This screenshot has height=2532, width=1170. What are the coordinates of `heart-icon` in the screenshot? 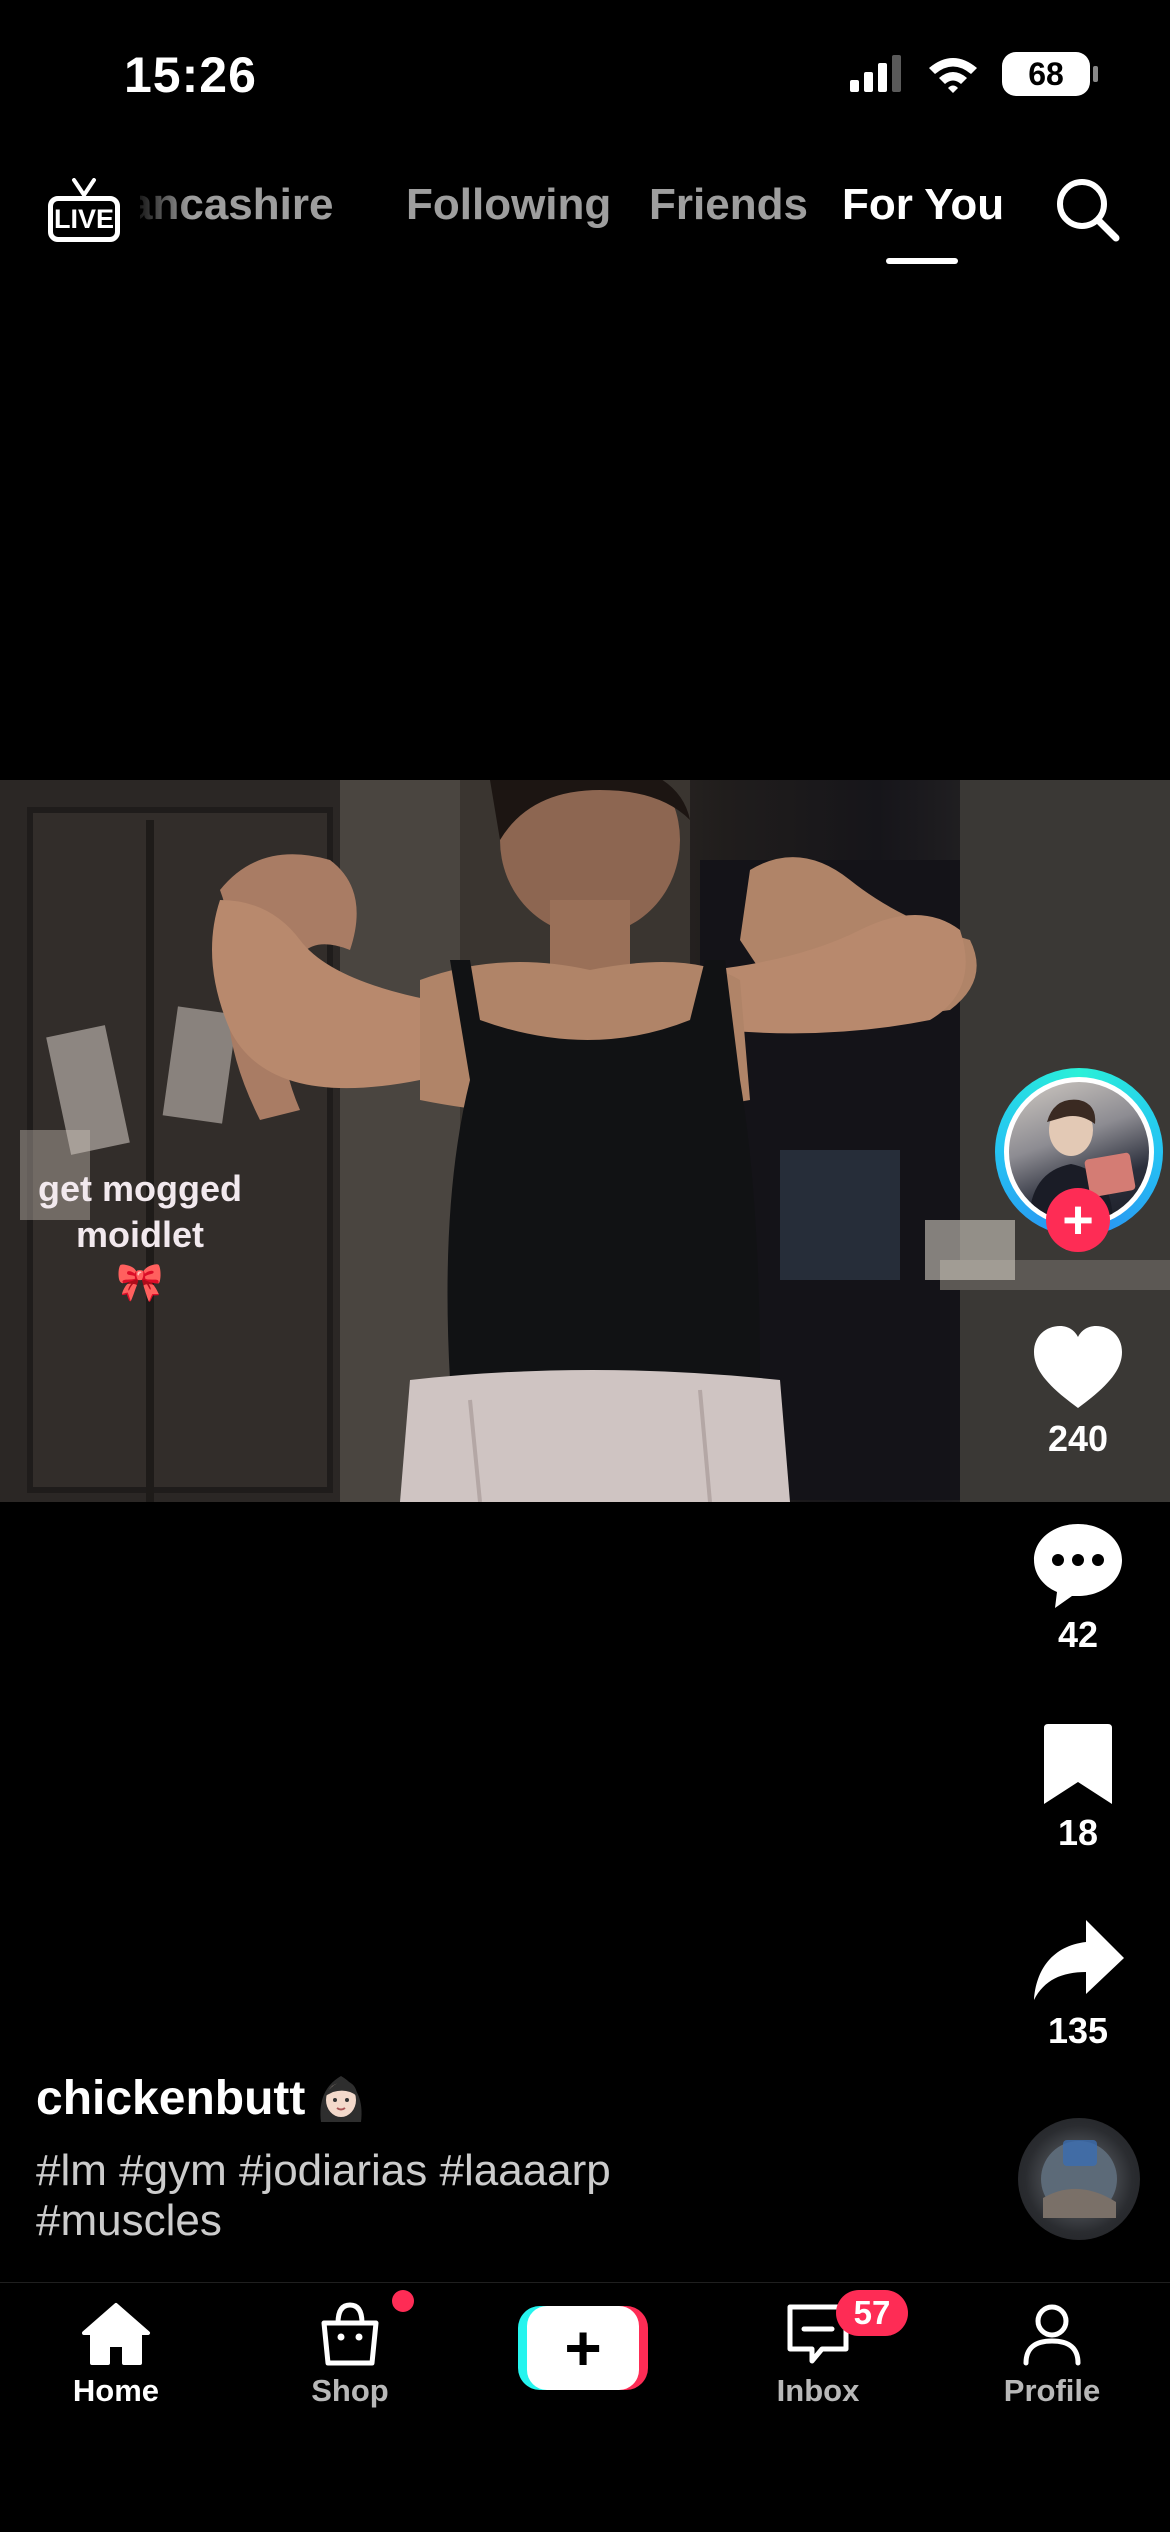 It's located at (1078, 1370).